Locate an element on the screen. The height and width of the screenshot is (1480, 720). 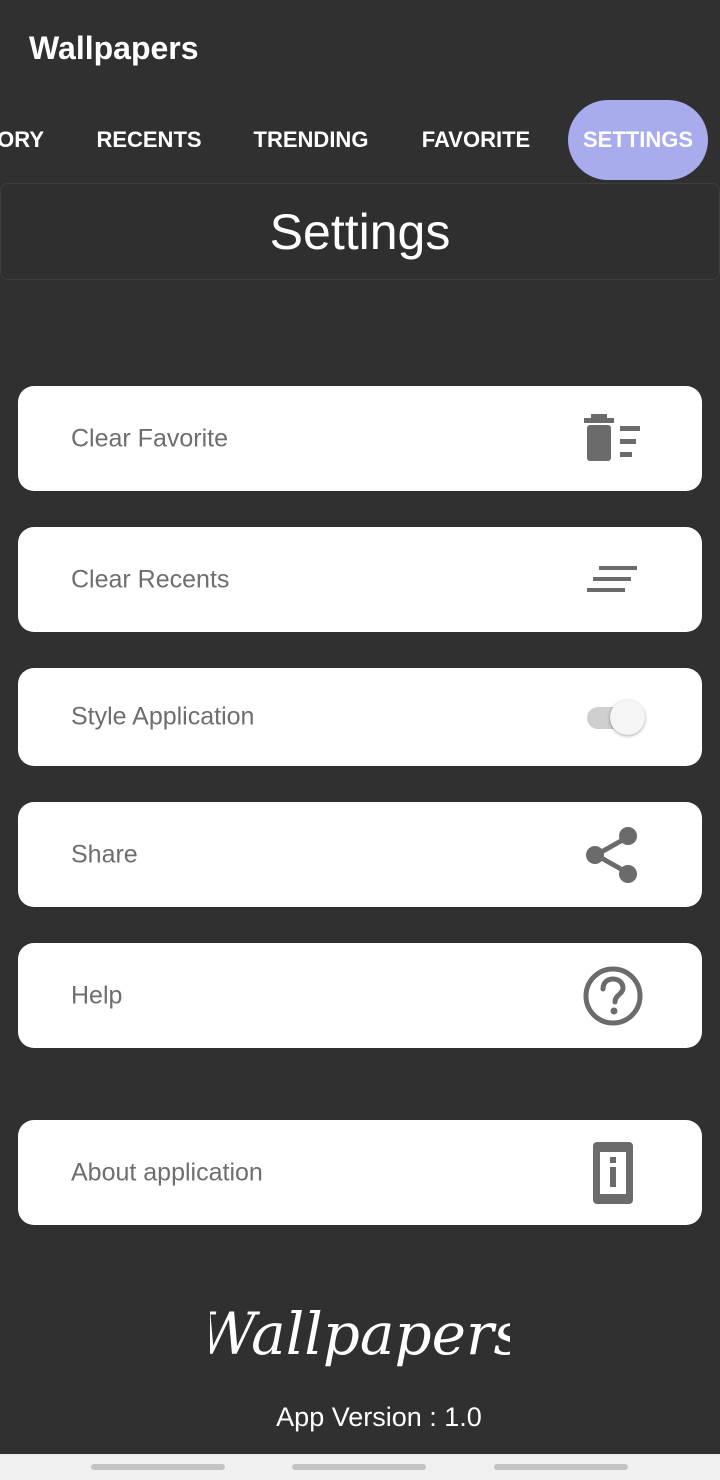
tab-trending: TRENDING is located at coordinates (311, 140).